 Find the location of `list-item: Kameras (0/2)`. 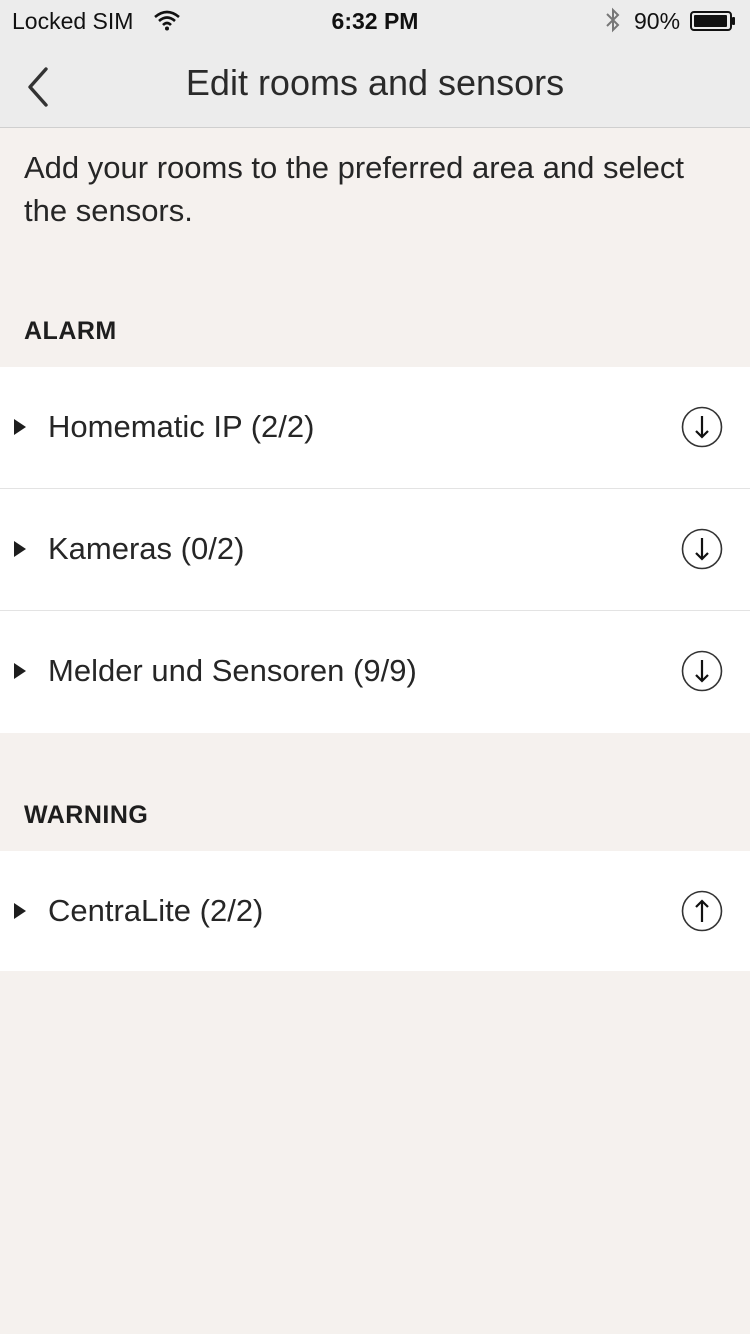

list-item: Kameras (0/2) is located at coordinates (375, 550).